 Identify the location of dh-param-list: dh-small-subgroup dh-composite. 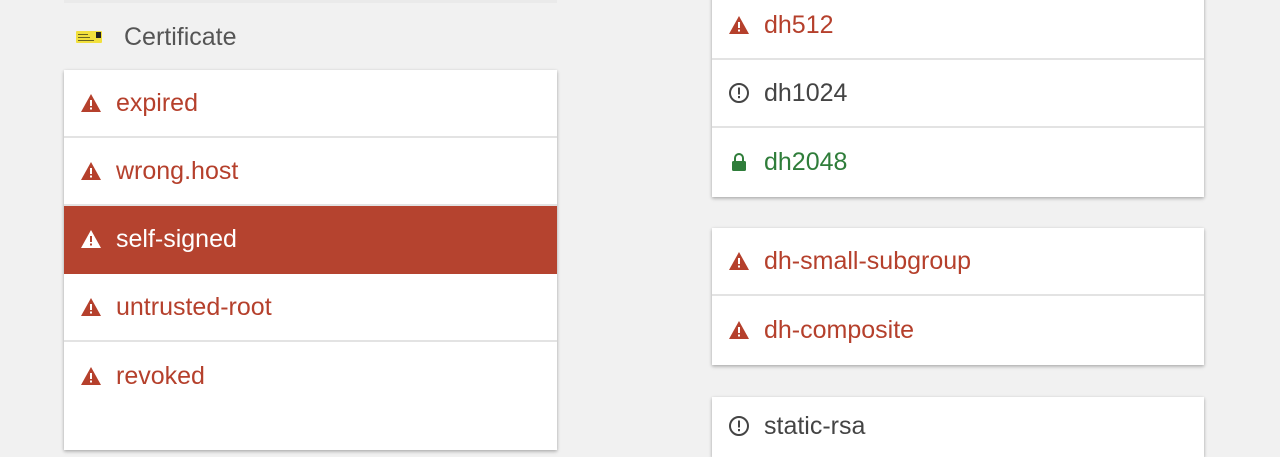
(958, 296).